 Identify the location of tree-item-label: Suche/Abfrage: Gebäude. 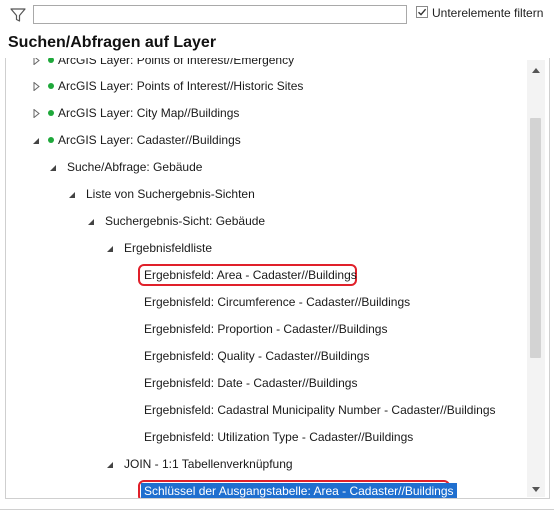
(135, 167).